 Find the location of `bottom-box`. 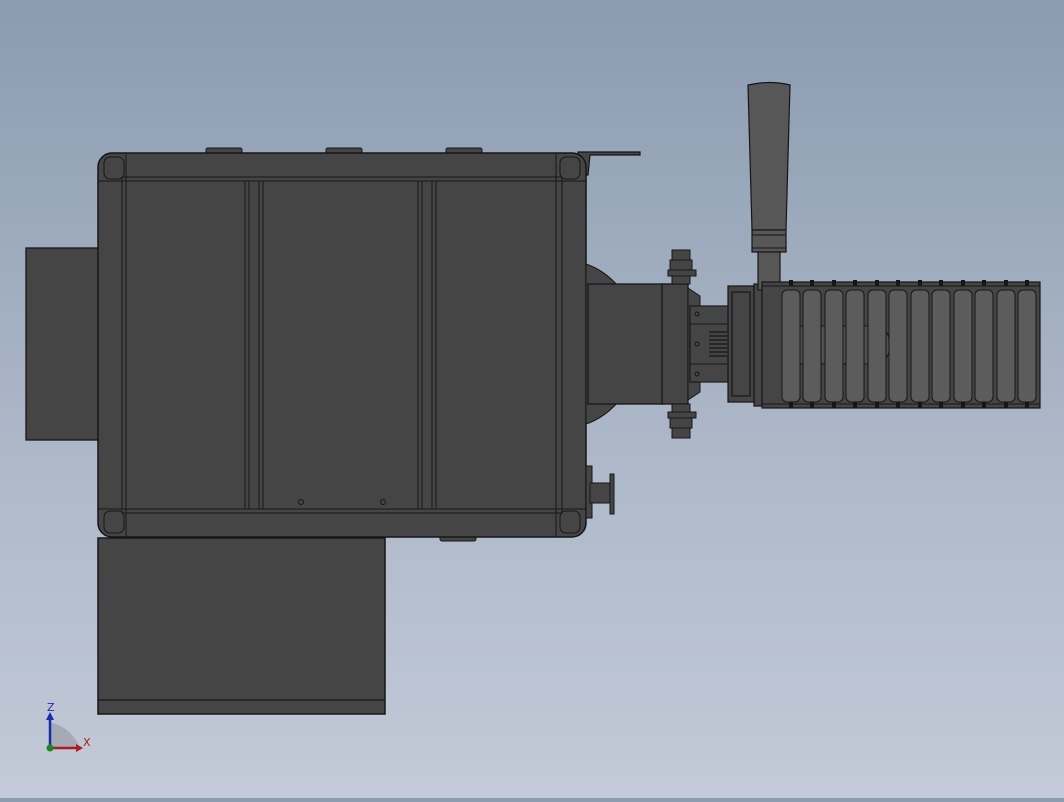

bottom-box is located at coordinates (241, 626).